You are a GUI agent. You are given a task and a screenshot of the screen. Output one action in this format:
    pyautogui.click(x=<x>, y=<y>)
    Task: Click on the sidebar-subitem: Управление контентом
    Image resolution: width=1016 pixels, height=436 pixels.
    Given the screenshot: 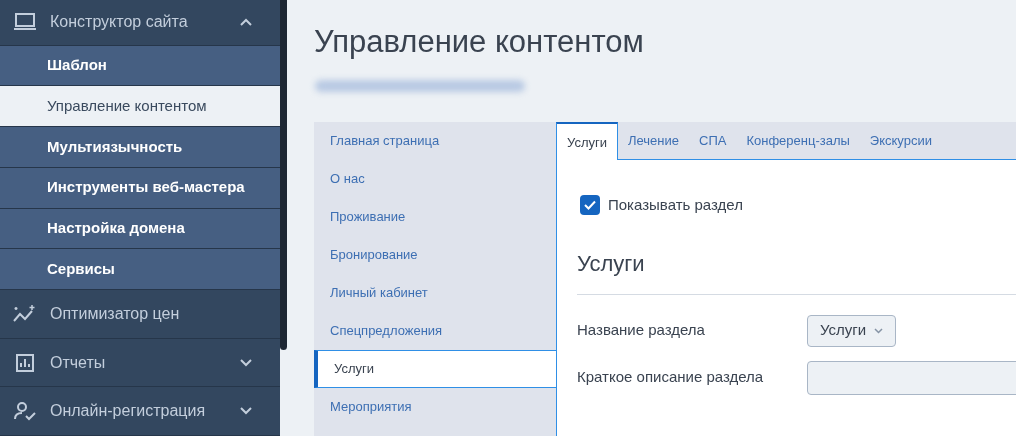 What is the action you would take?
    pyautogui.click(x=140, y=107)
    